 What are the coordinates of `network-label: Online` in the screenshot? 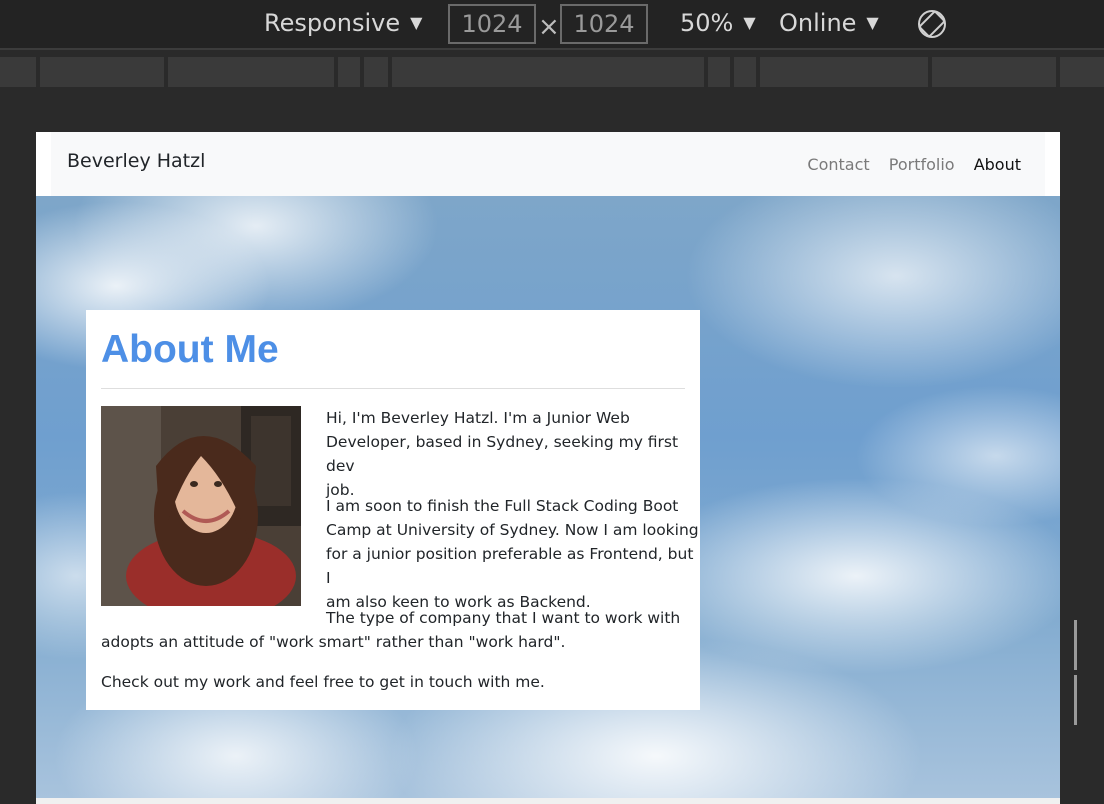 It's located at (818, 23).